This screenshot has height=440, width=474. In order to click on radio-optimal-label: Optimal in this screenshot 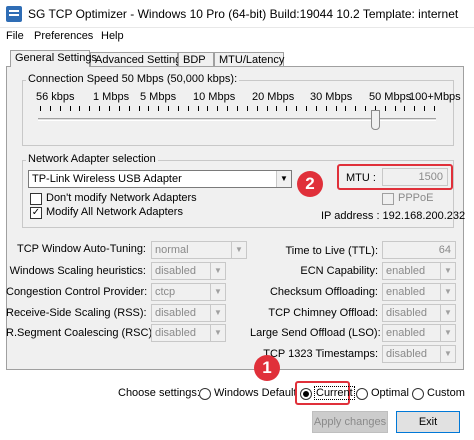, I will do `click(390, 393)`.